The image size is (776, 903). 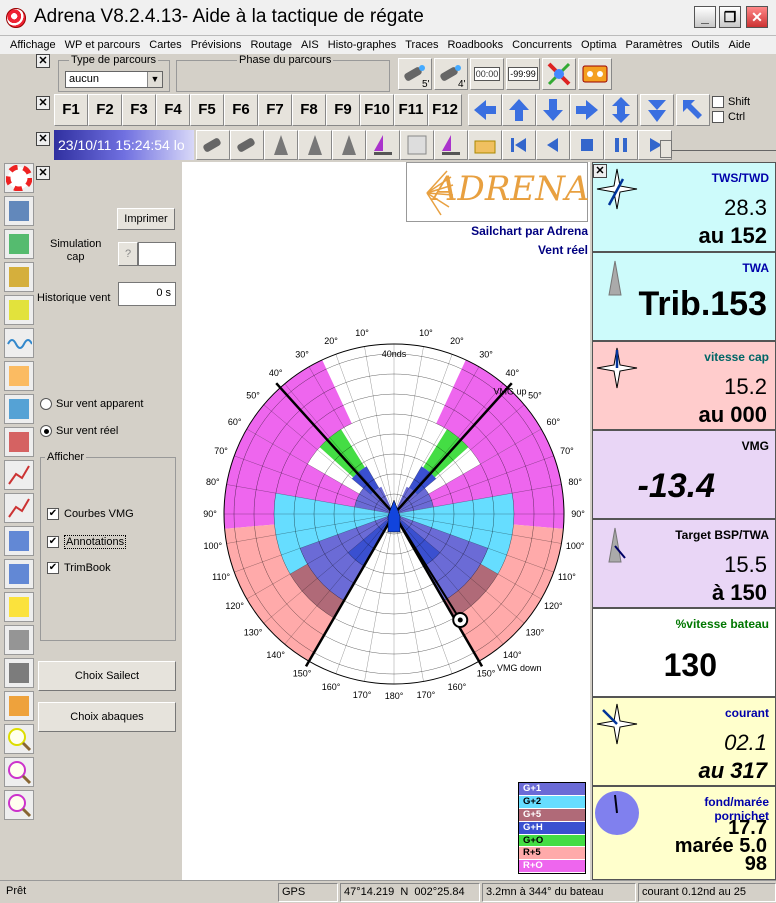 What do you see at coordinates (146, 219) in the screenshot?
I see `imprimer-button: Imprimer` at bounding box center [146, 219].